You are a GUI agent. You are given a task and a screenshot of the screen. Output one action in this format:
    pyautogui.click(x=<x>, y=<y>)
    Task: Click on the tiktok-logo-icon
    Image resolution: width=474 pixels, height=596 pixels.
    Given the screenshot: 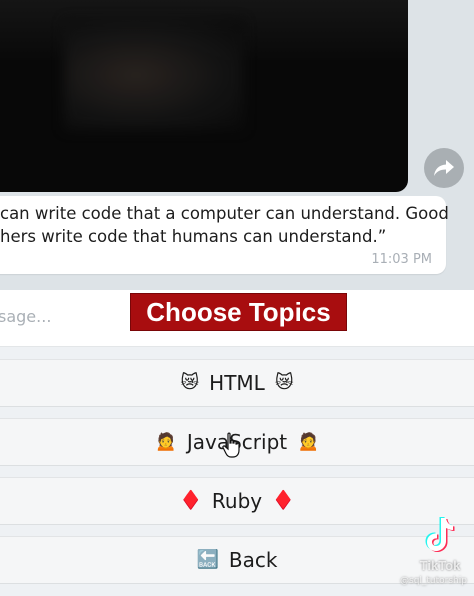 What is the action you would take?
    pyautogui.click(x=440, y=534)
    